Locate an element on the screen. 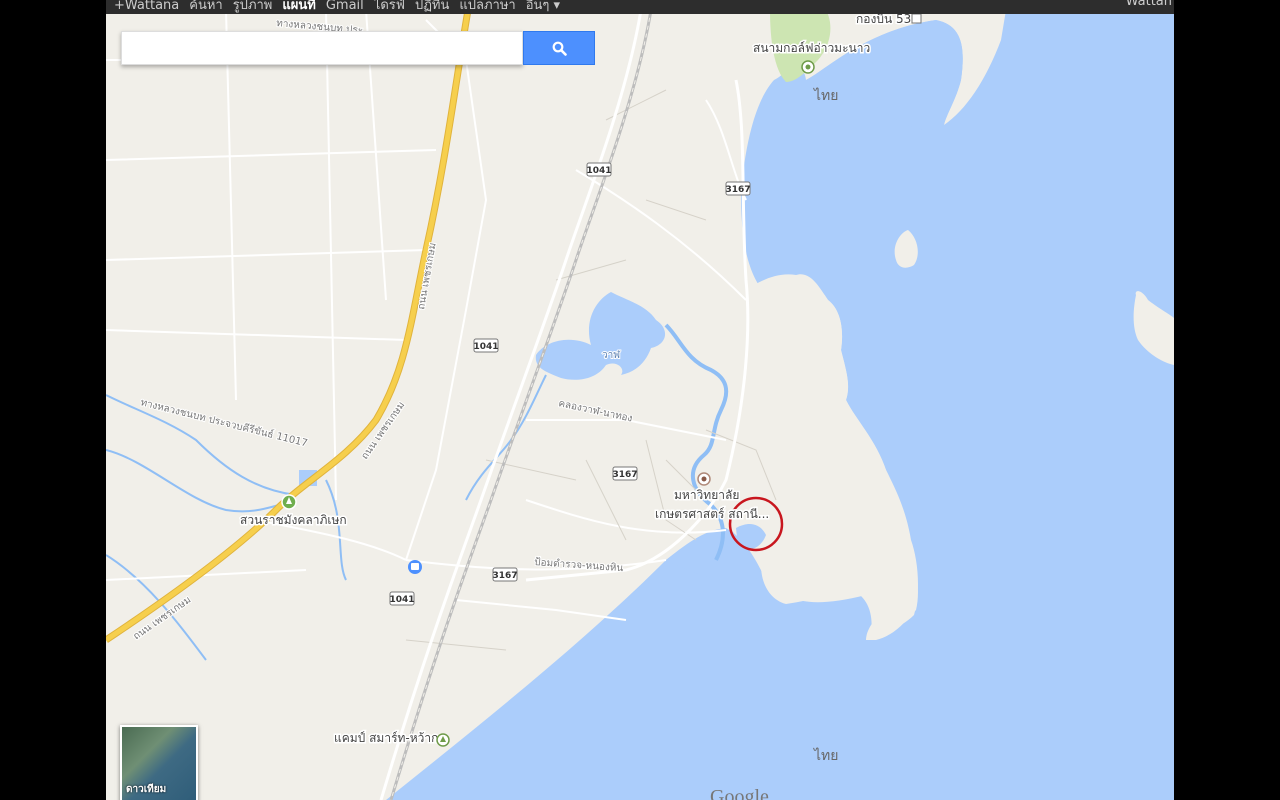 This screenshot has height=800, width=1280. nav-item-3: แผนที่ is located at coordinates (298, 6).